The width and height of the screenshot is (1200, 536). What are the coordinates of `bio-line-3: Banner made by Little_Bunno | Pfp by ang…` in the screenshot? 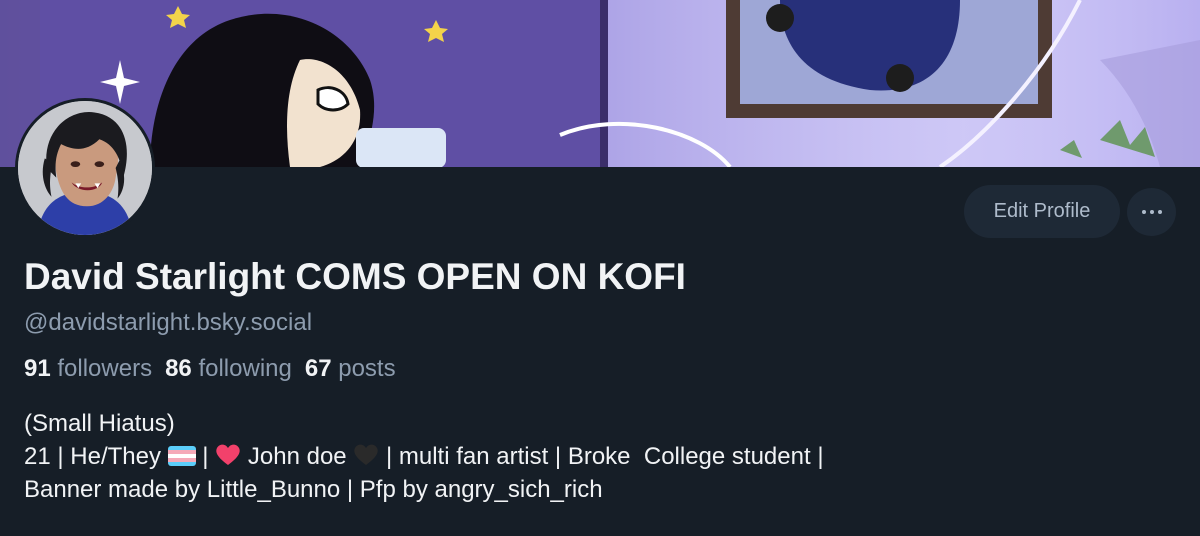 It's located at (313, 489).